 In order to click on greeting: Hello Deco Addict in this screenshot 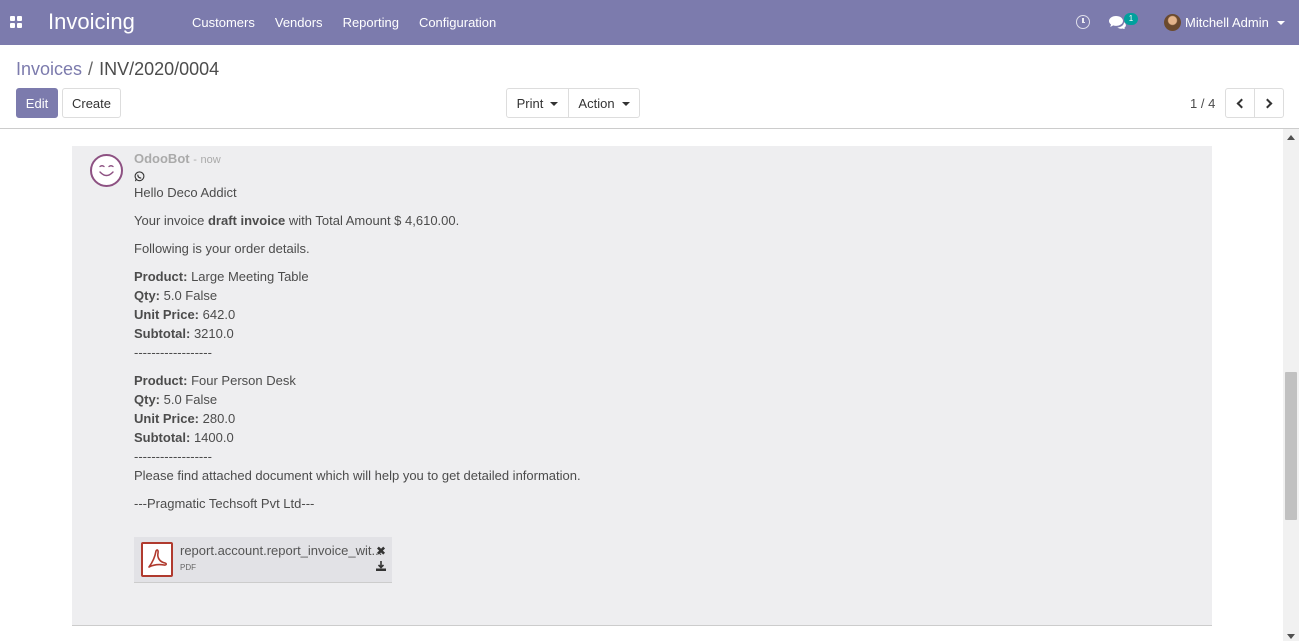, I will do `click(185, 192)`.